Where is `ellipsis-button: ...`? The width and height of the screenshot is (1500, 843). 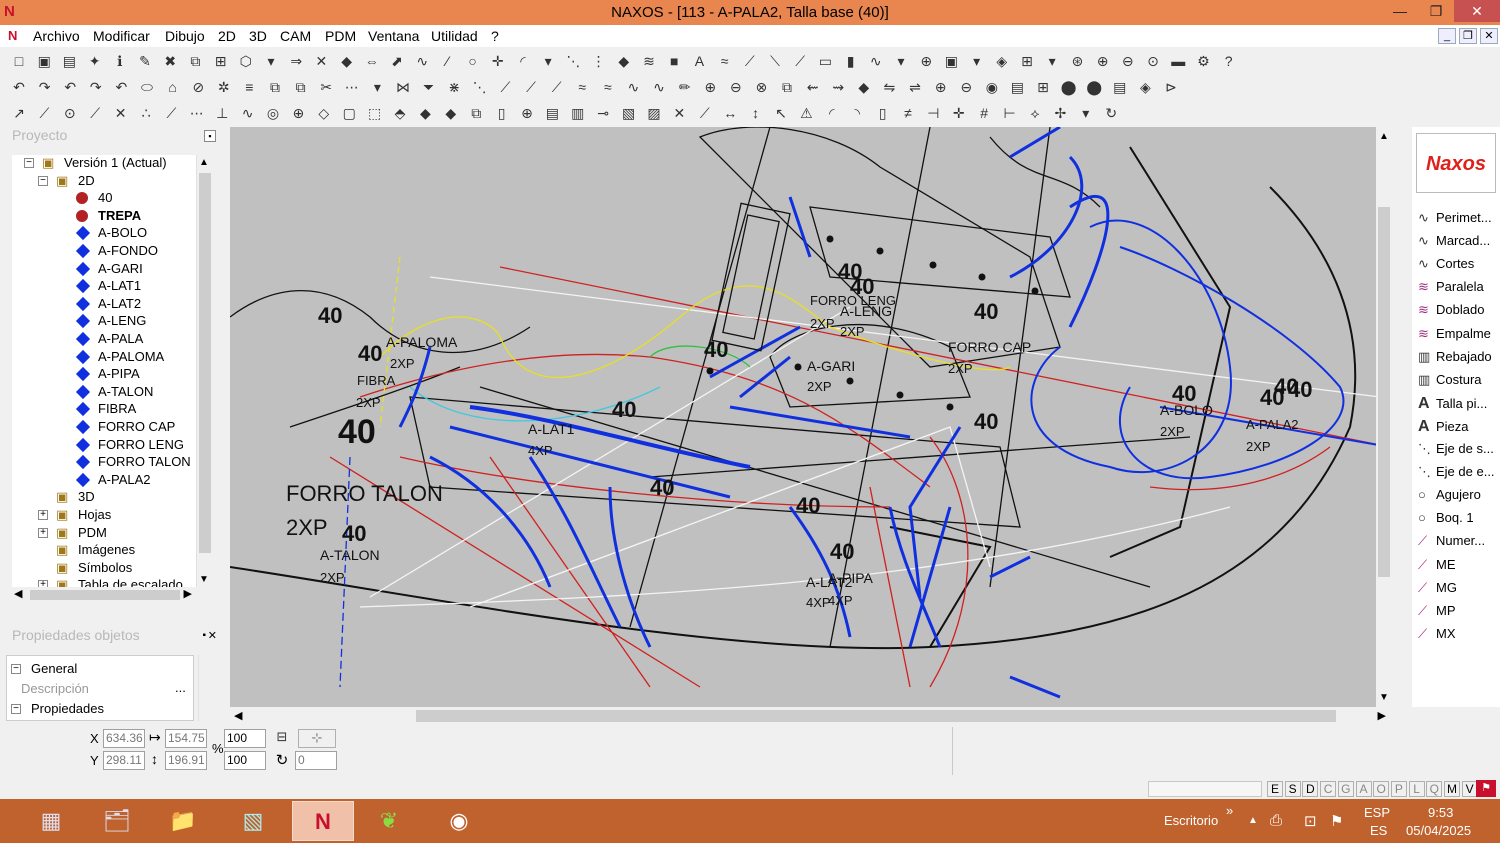
ellipsis-button: ... is located at coordinates (180, 687).